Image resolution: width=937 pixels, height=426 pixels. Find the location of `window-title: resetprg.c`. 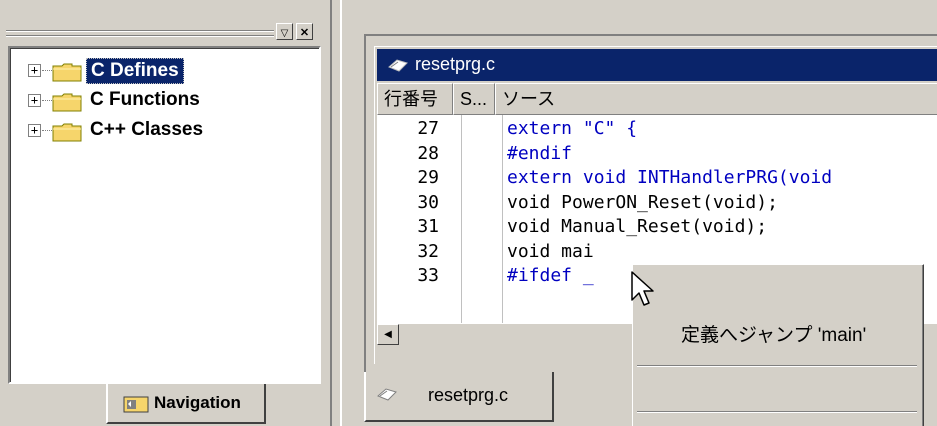

window-title: resetprg.c is located at coordinates (455, 64).